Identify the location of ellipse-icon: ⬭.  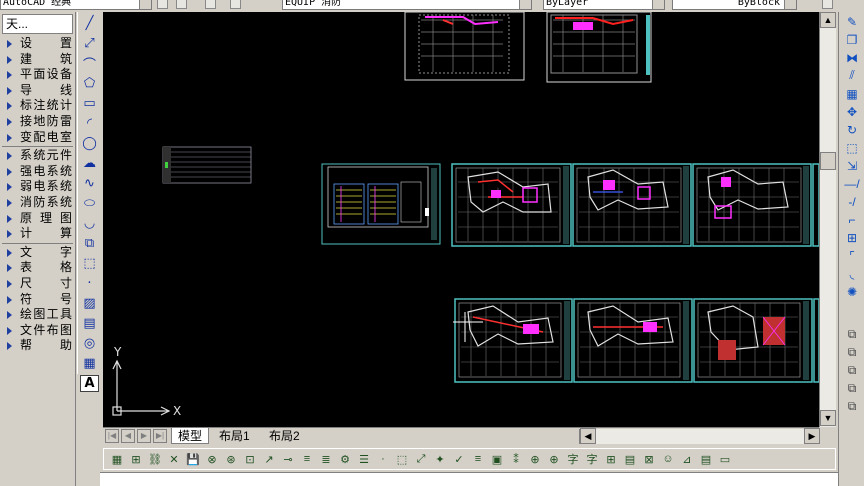
(89, 203).